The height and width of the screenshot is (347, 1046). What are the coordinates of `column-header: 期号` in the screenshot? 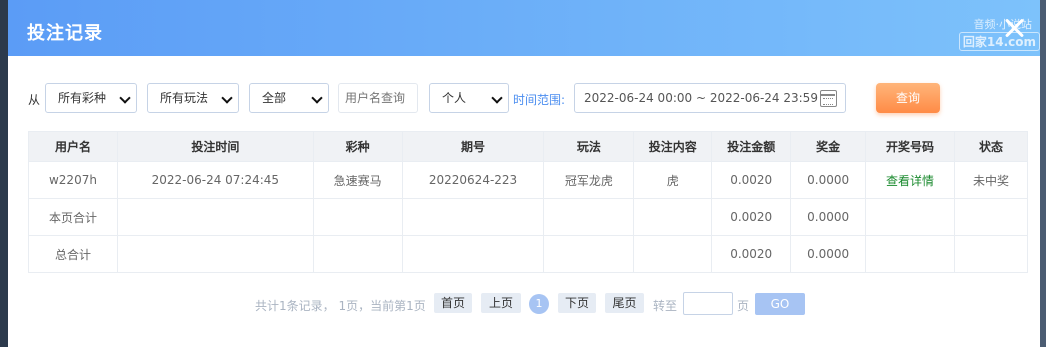 It's located at (473, 146).